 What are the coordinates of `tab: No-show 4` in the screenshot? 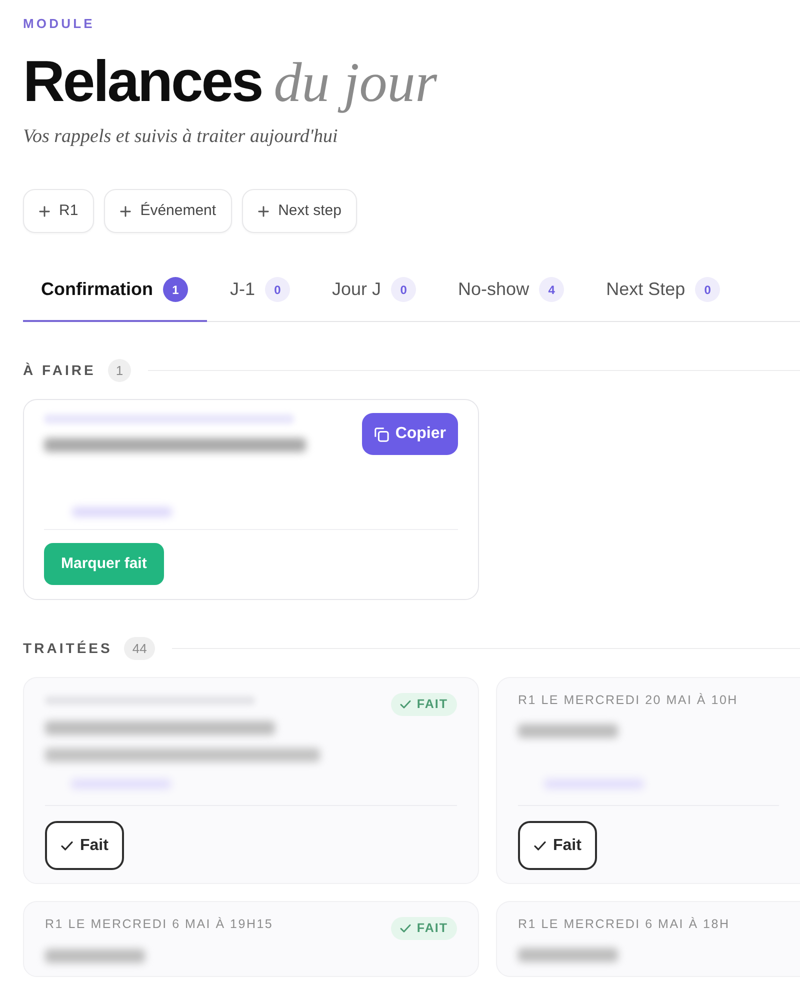 It's located at (512, 299).